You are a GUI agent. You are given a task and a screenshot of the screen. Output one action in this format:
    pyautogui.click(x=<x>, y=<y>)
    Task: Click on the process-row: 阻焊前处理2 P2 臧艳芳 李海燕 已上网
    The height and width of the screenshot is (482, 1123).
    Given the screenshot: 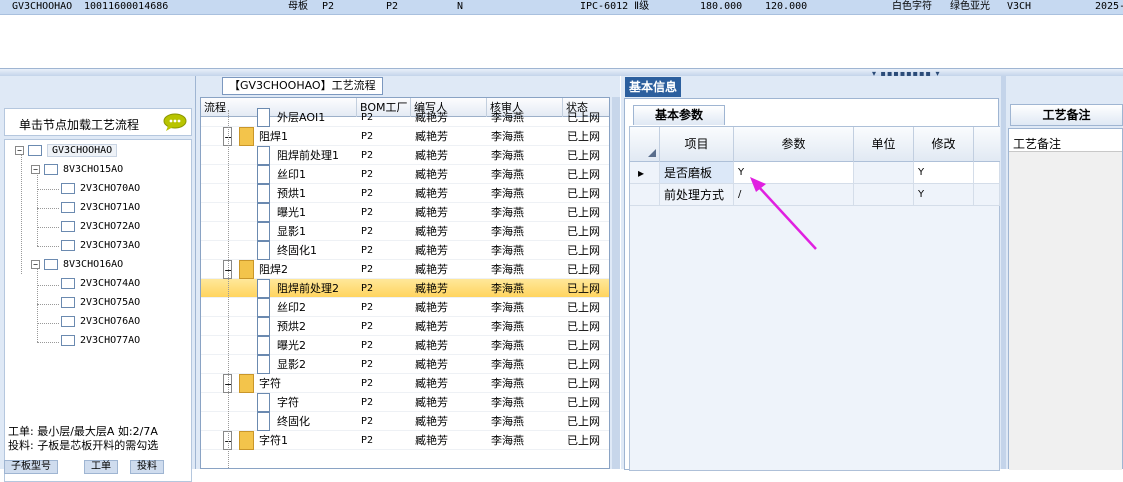 What is the action you would take?
    pyautogui.click(x=405, y=288)
    